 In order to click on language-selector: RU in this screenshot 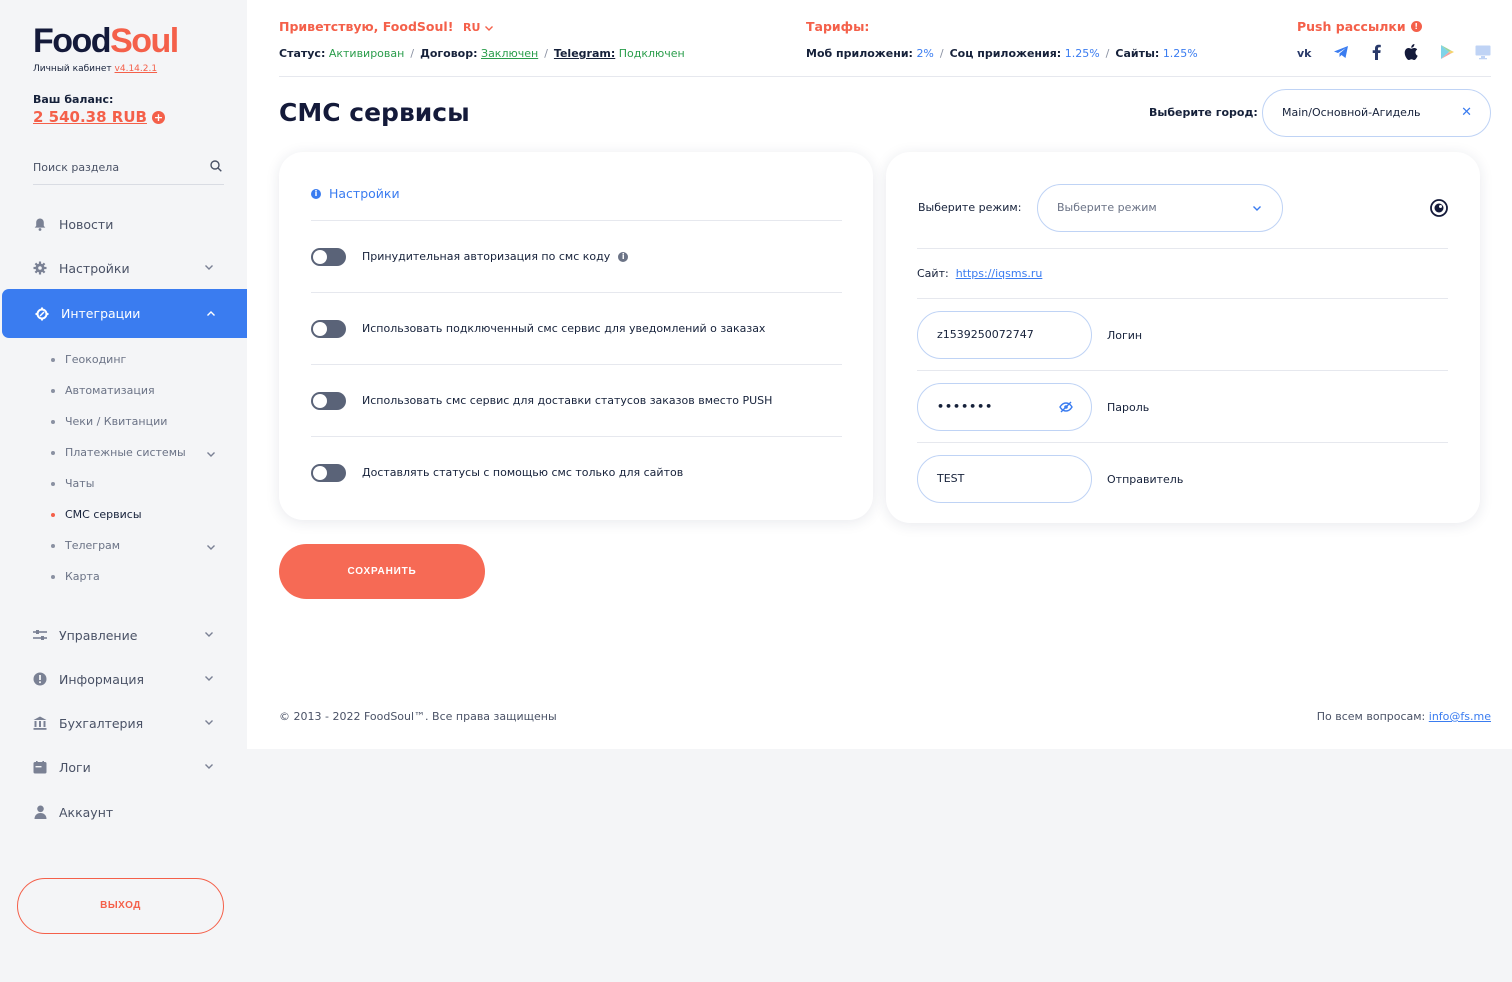, I will do `click(478, 27)`.